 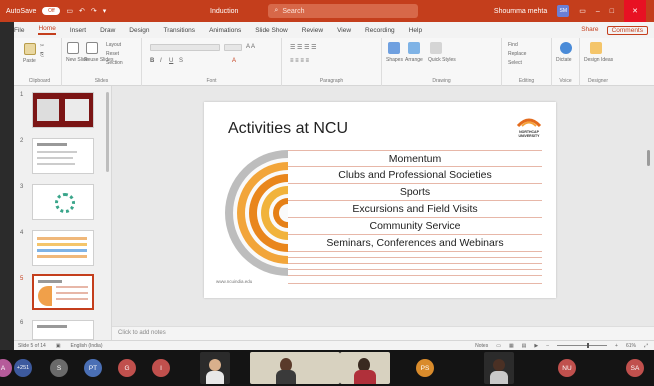 What do you see at coordinates (73, 48) in the screenshot?
I see `new-slide-icon` at bounding box center [73, 48].